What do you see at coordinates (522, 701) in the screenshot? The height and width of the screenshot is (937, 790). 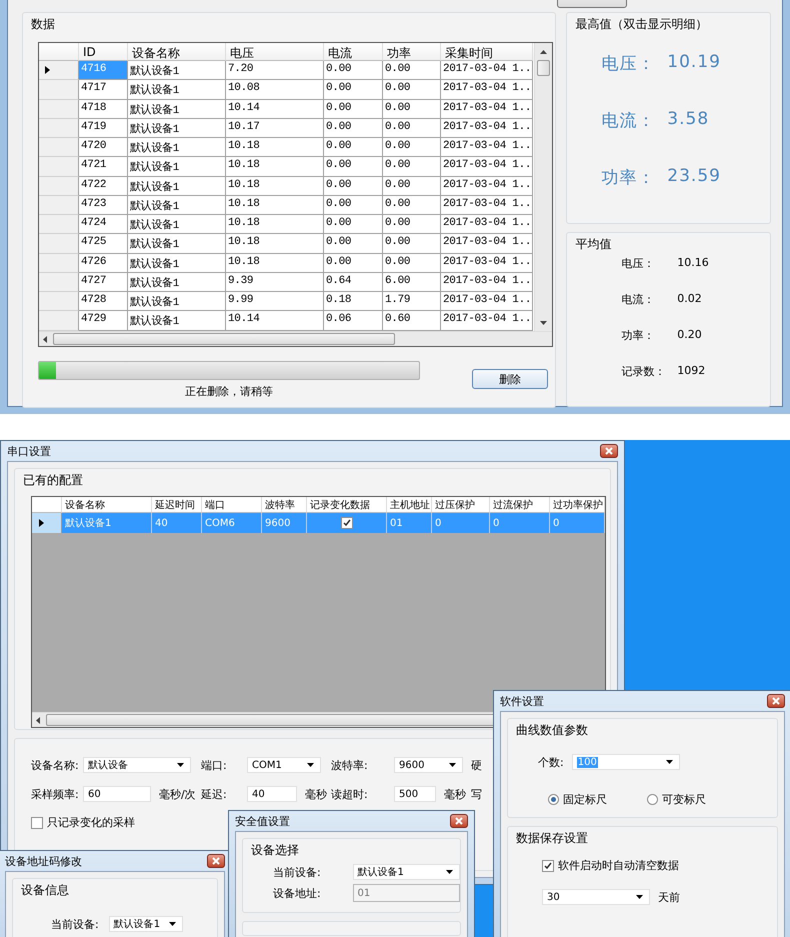 I see `window-title: 软件设置` at bounding box center [522, 701].